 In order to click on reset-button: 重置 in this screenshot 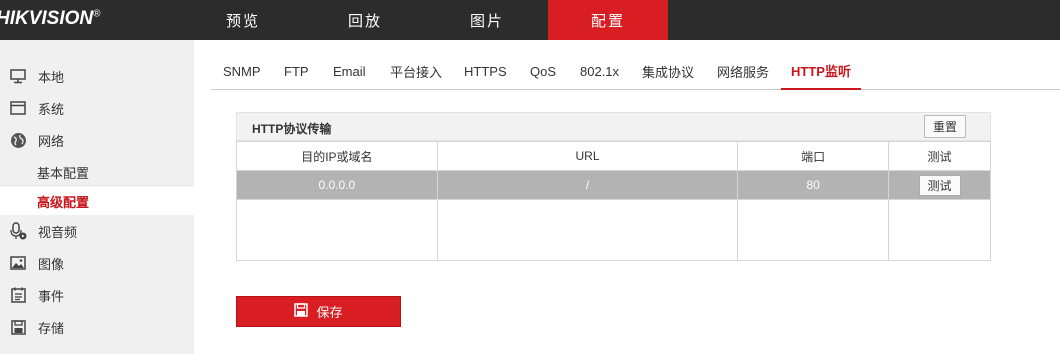, I will do `click(945, 126)`.